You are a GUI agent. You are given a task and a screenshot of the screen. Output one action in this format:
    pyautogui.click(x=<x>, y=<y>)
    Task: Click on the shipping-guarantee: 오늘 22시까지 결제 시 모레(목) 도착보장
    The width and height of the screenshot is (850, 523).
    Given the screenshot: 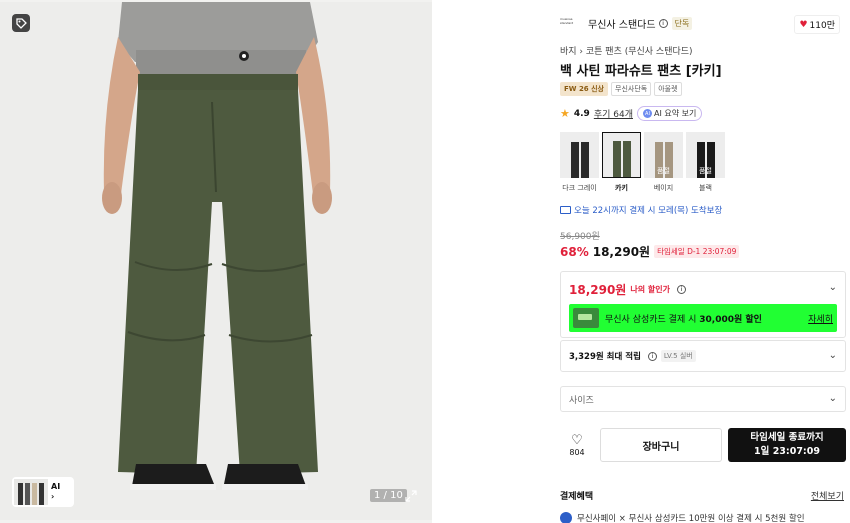 What is the action you would take?
    pyautogui.click(x=641, y=210)
    